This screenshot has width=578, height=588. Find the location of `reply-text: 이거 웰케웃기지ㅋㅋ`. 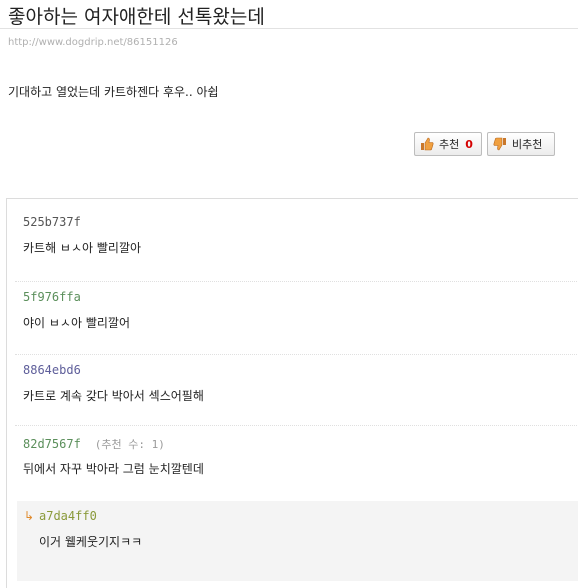

reply-text: 이거 웰케웃기지ㅋㅋ is located at coordinates (91, 542).